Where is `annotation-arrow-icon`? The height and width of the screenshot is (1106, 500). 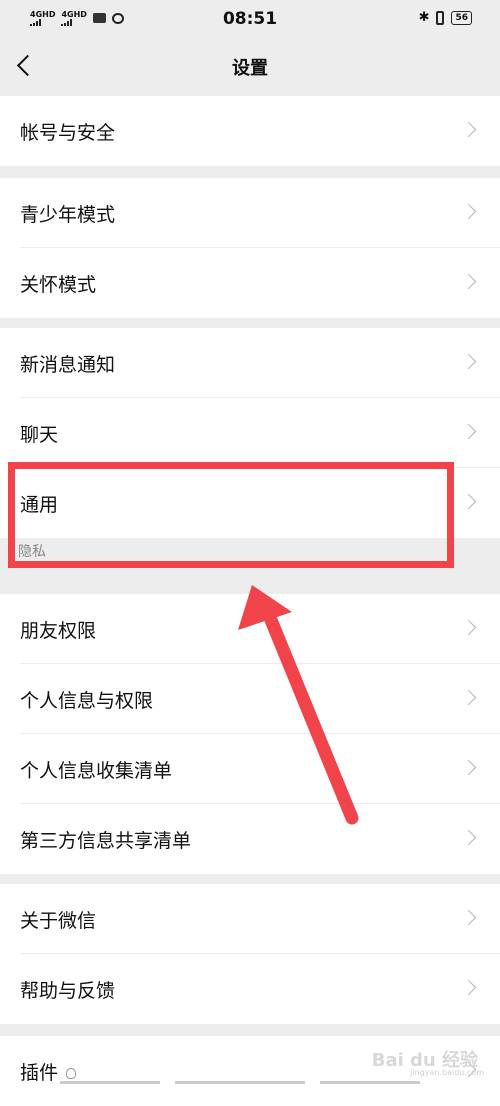 annotation-arrow-icon is located at coordinates (298, 705).